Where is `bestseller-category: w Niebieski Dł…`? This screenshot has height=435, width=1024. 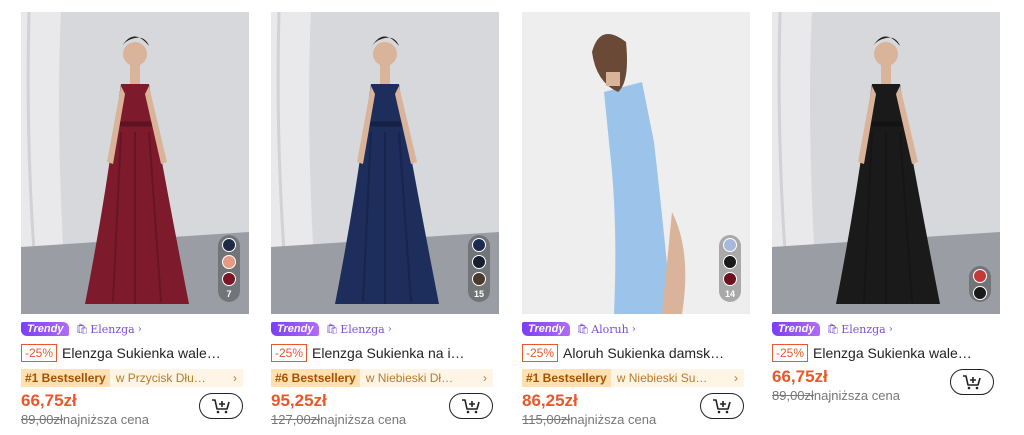 bestseller-category: w Niebieski Dł… is located at coordinates (409, 378).